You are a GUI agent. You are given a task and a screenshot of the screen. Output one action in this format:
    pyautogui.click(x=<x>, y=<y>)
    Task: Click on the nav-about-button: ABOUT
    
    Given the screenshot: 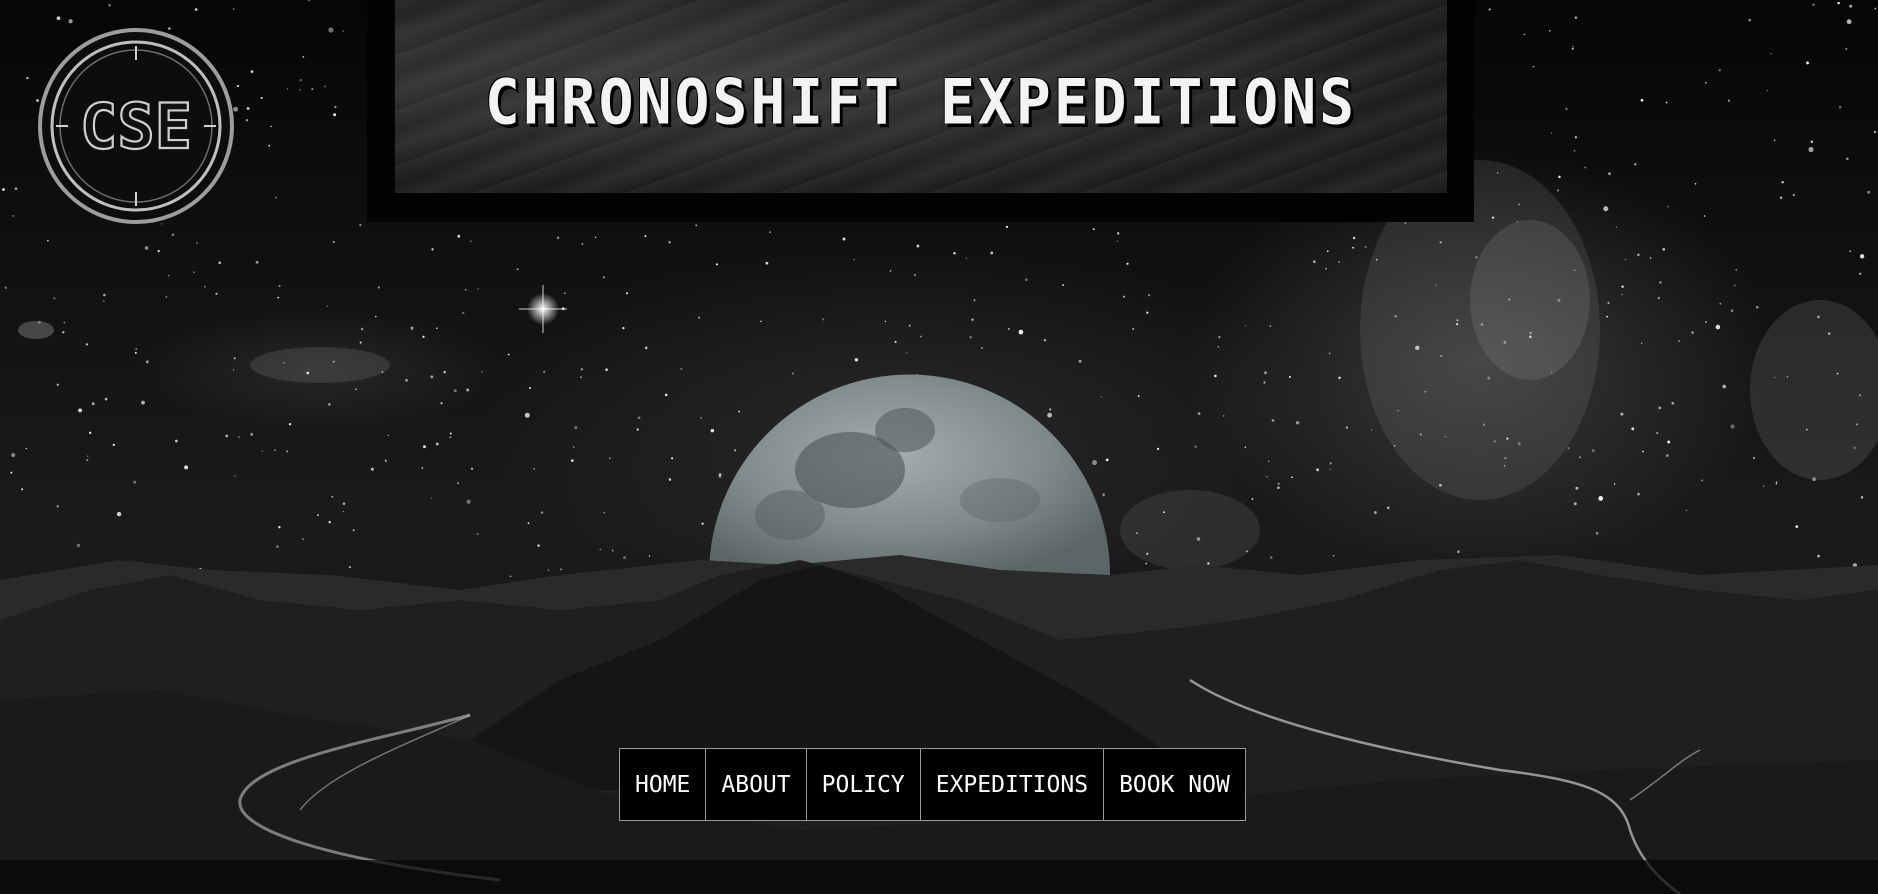 What is the action you would take?
    pyautogui.click(x=756, y=784)
    